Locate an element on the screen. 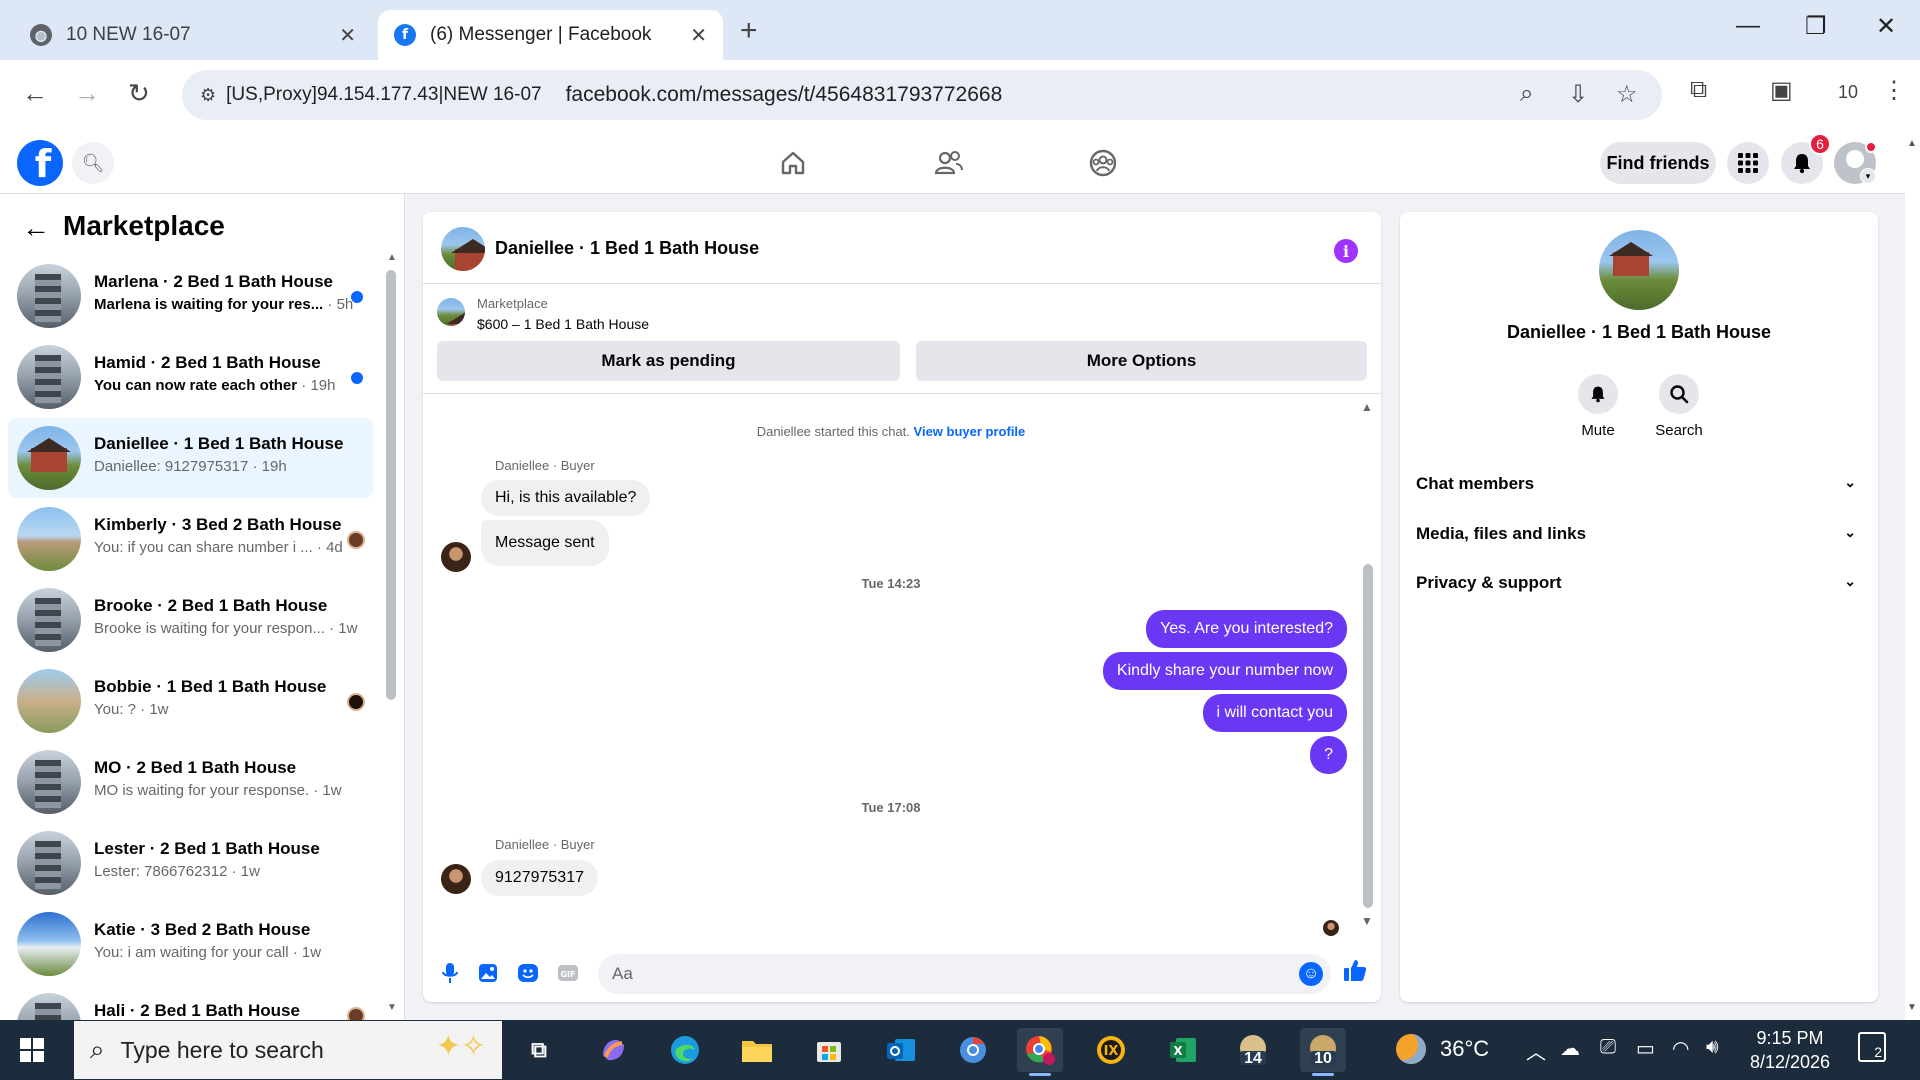  taskbar-search-box: ⌕ Type here to search ✦✧ is located at coordinates (288, 1050).